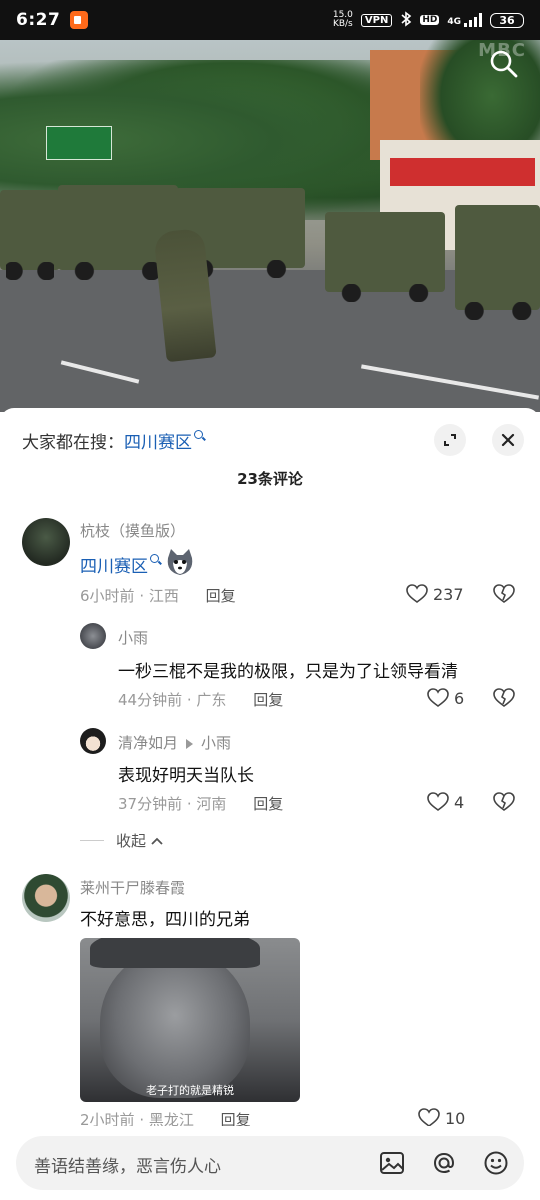 This screenshot has width=540, height=1200. I want to click on like-button: 4, so click(445, 802).